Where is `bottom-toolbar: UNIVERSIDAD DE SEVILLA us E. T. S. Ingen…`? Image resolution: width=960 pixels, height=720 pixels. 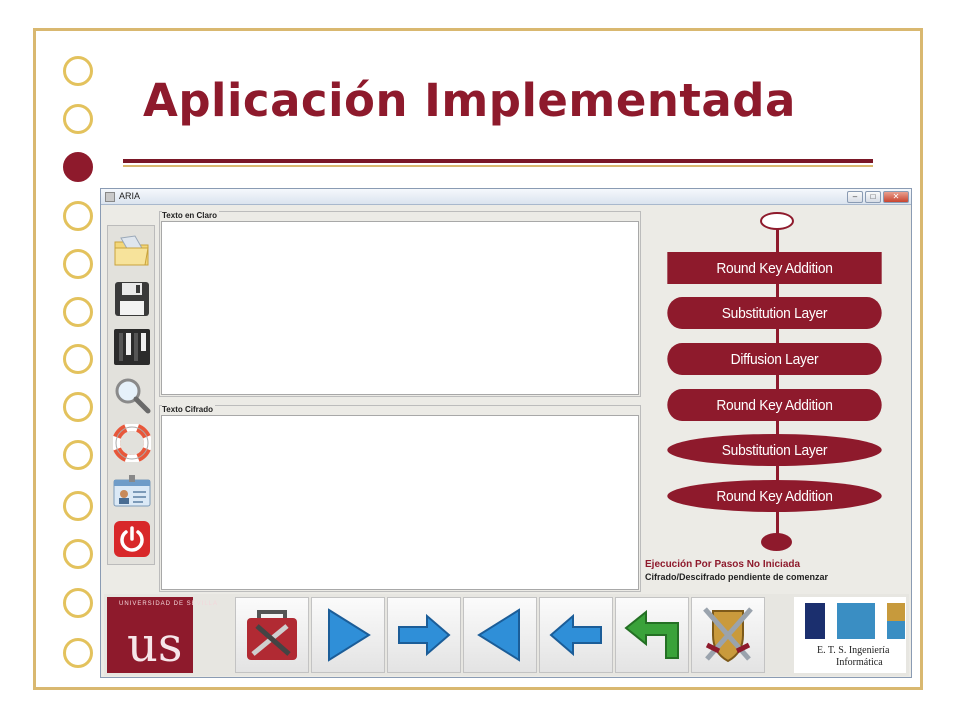
bottom-toolbar: UNIVERSIDAD DE SEVILLA us E. T. S. Ingen… is located at coordinates (506, 635).